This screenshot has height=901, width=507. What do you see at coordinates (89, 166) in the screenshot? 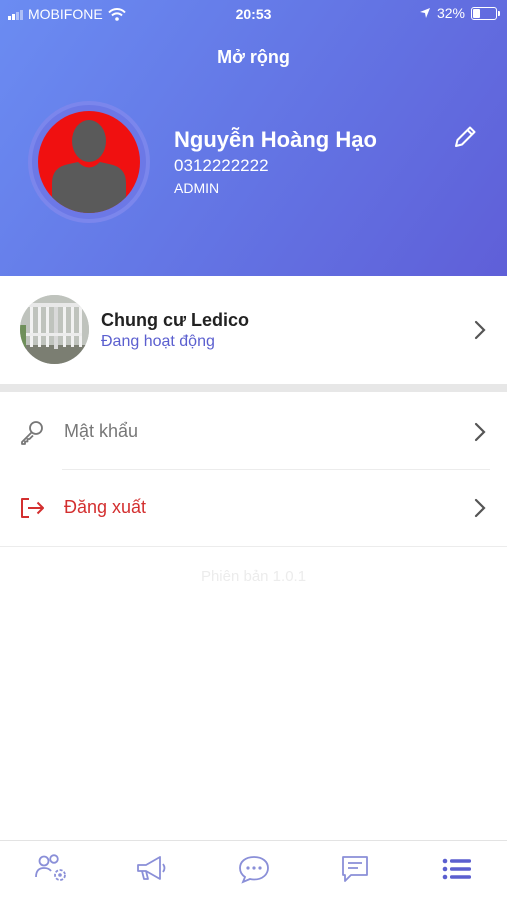
I see `person-silhouette-icon` at bounding box center [89, 166].